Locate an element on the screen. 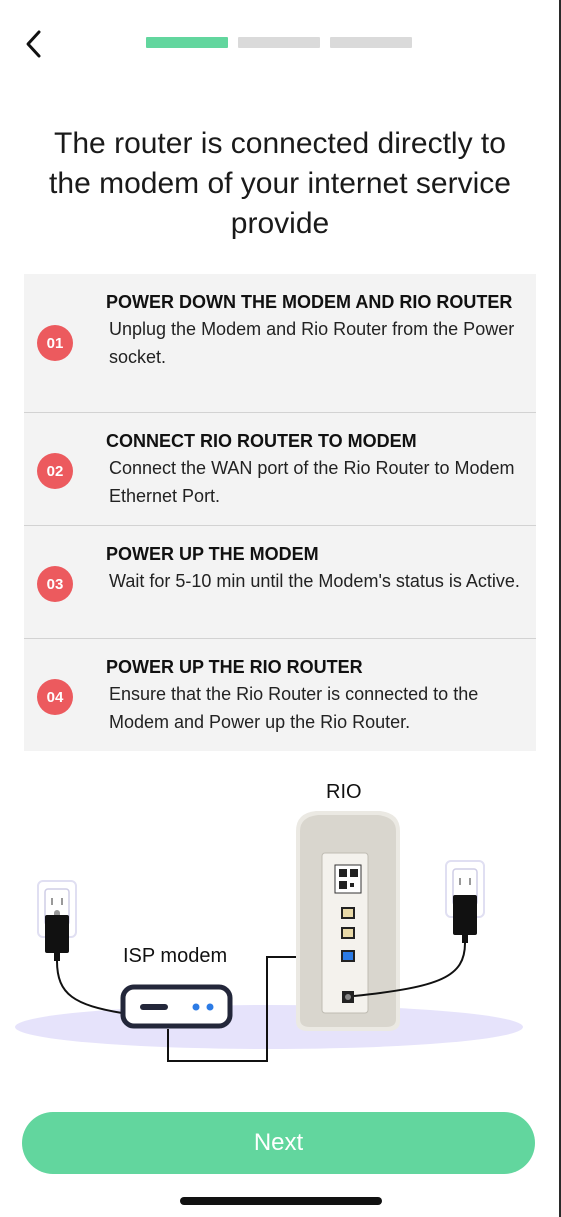  step-number-badge: 01 is located at coordinates (55, 343).